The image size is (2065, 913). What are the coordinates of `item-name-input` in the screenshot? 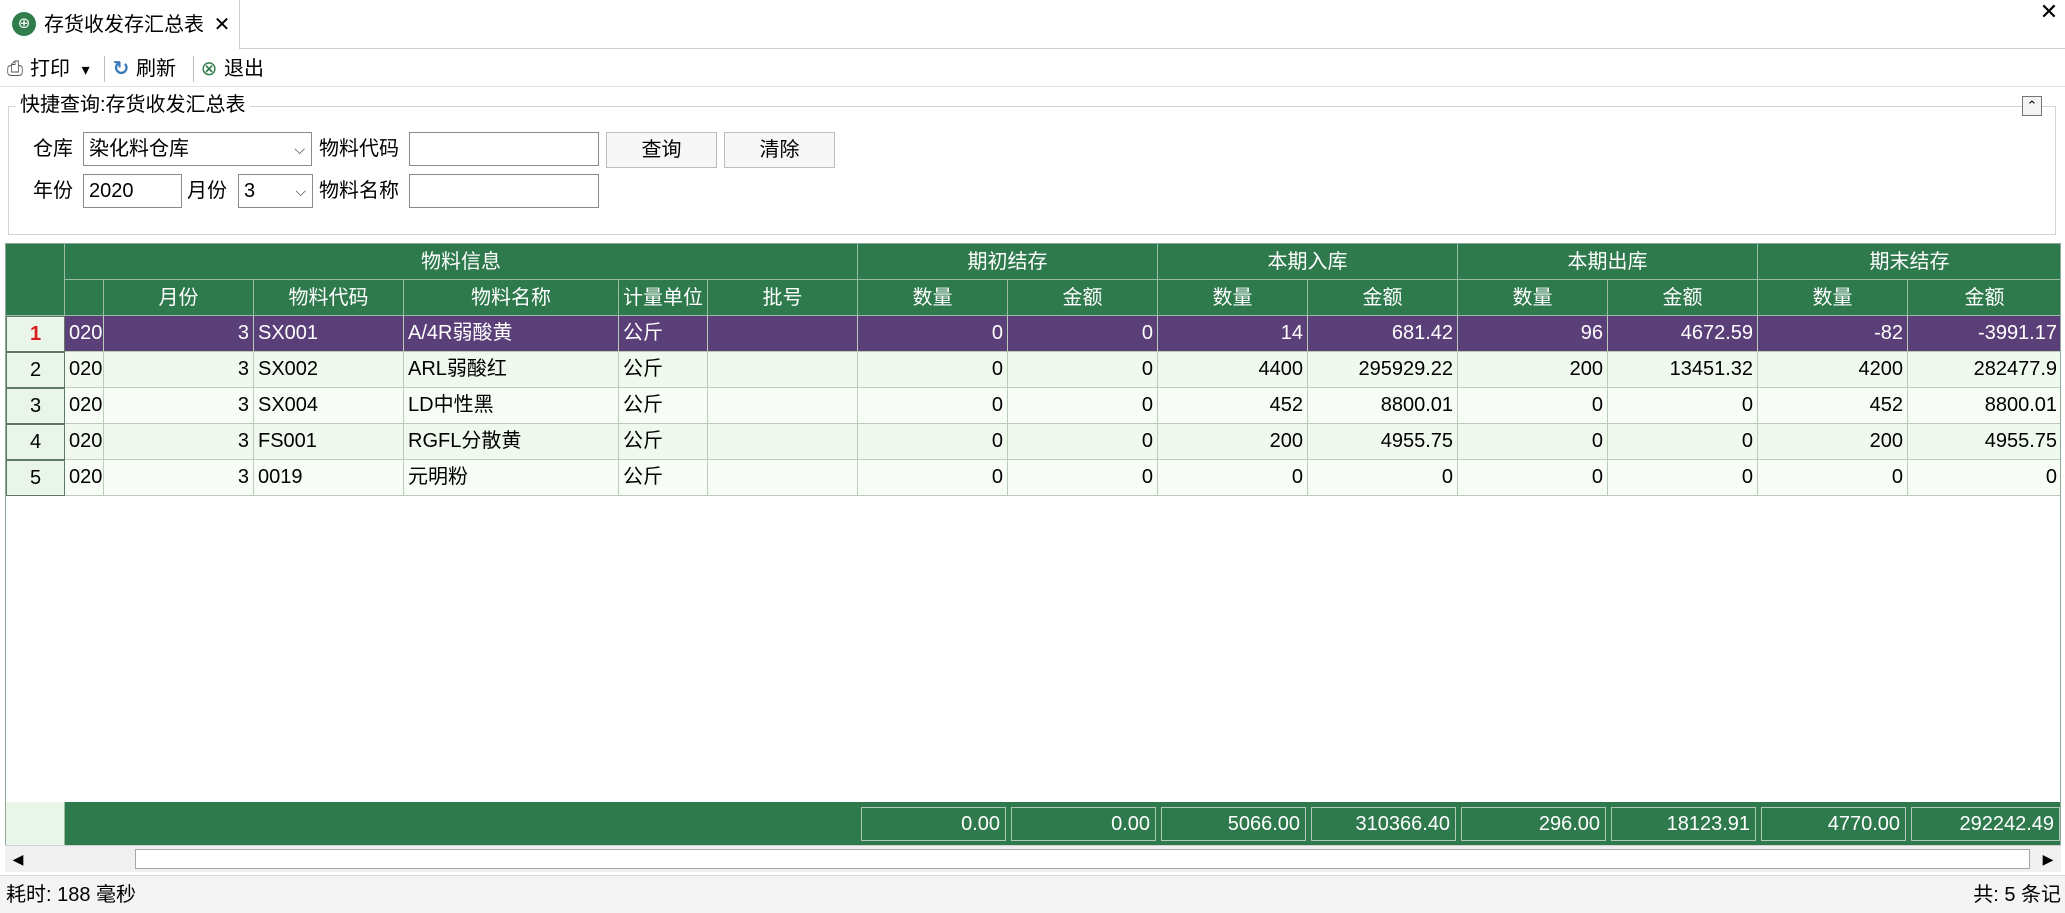 It's located at (504, 191).